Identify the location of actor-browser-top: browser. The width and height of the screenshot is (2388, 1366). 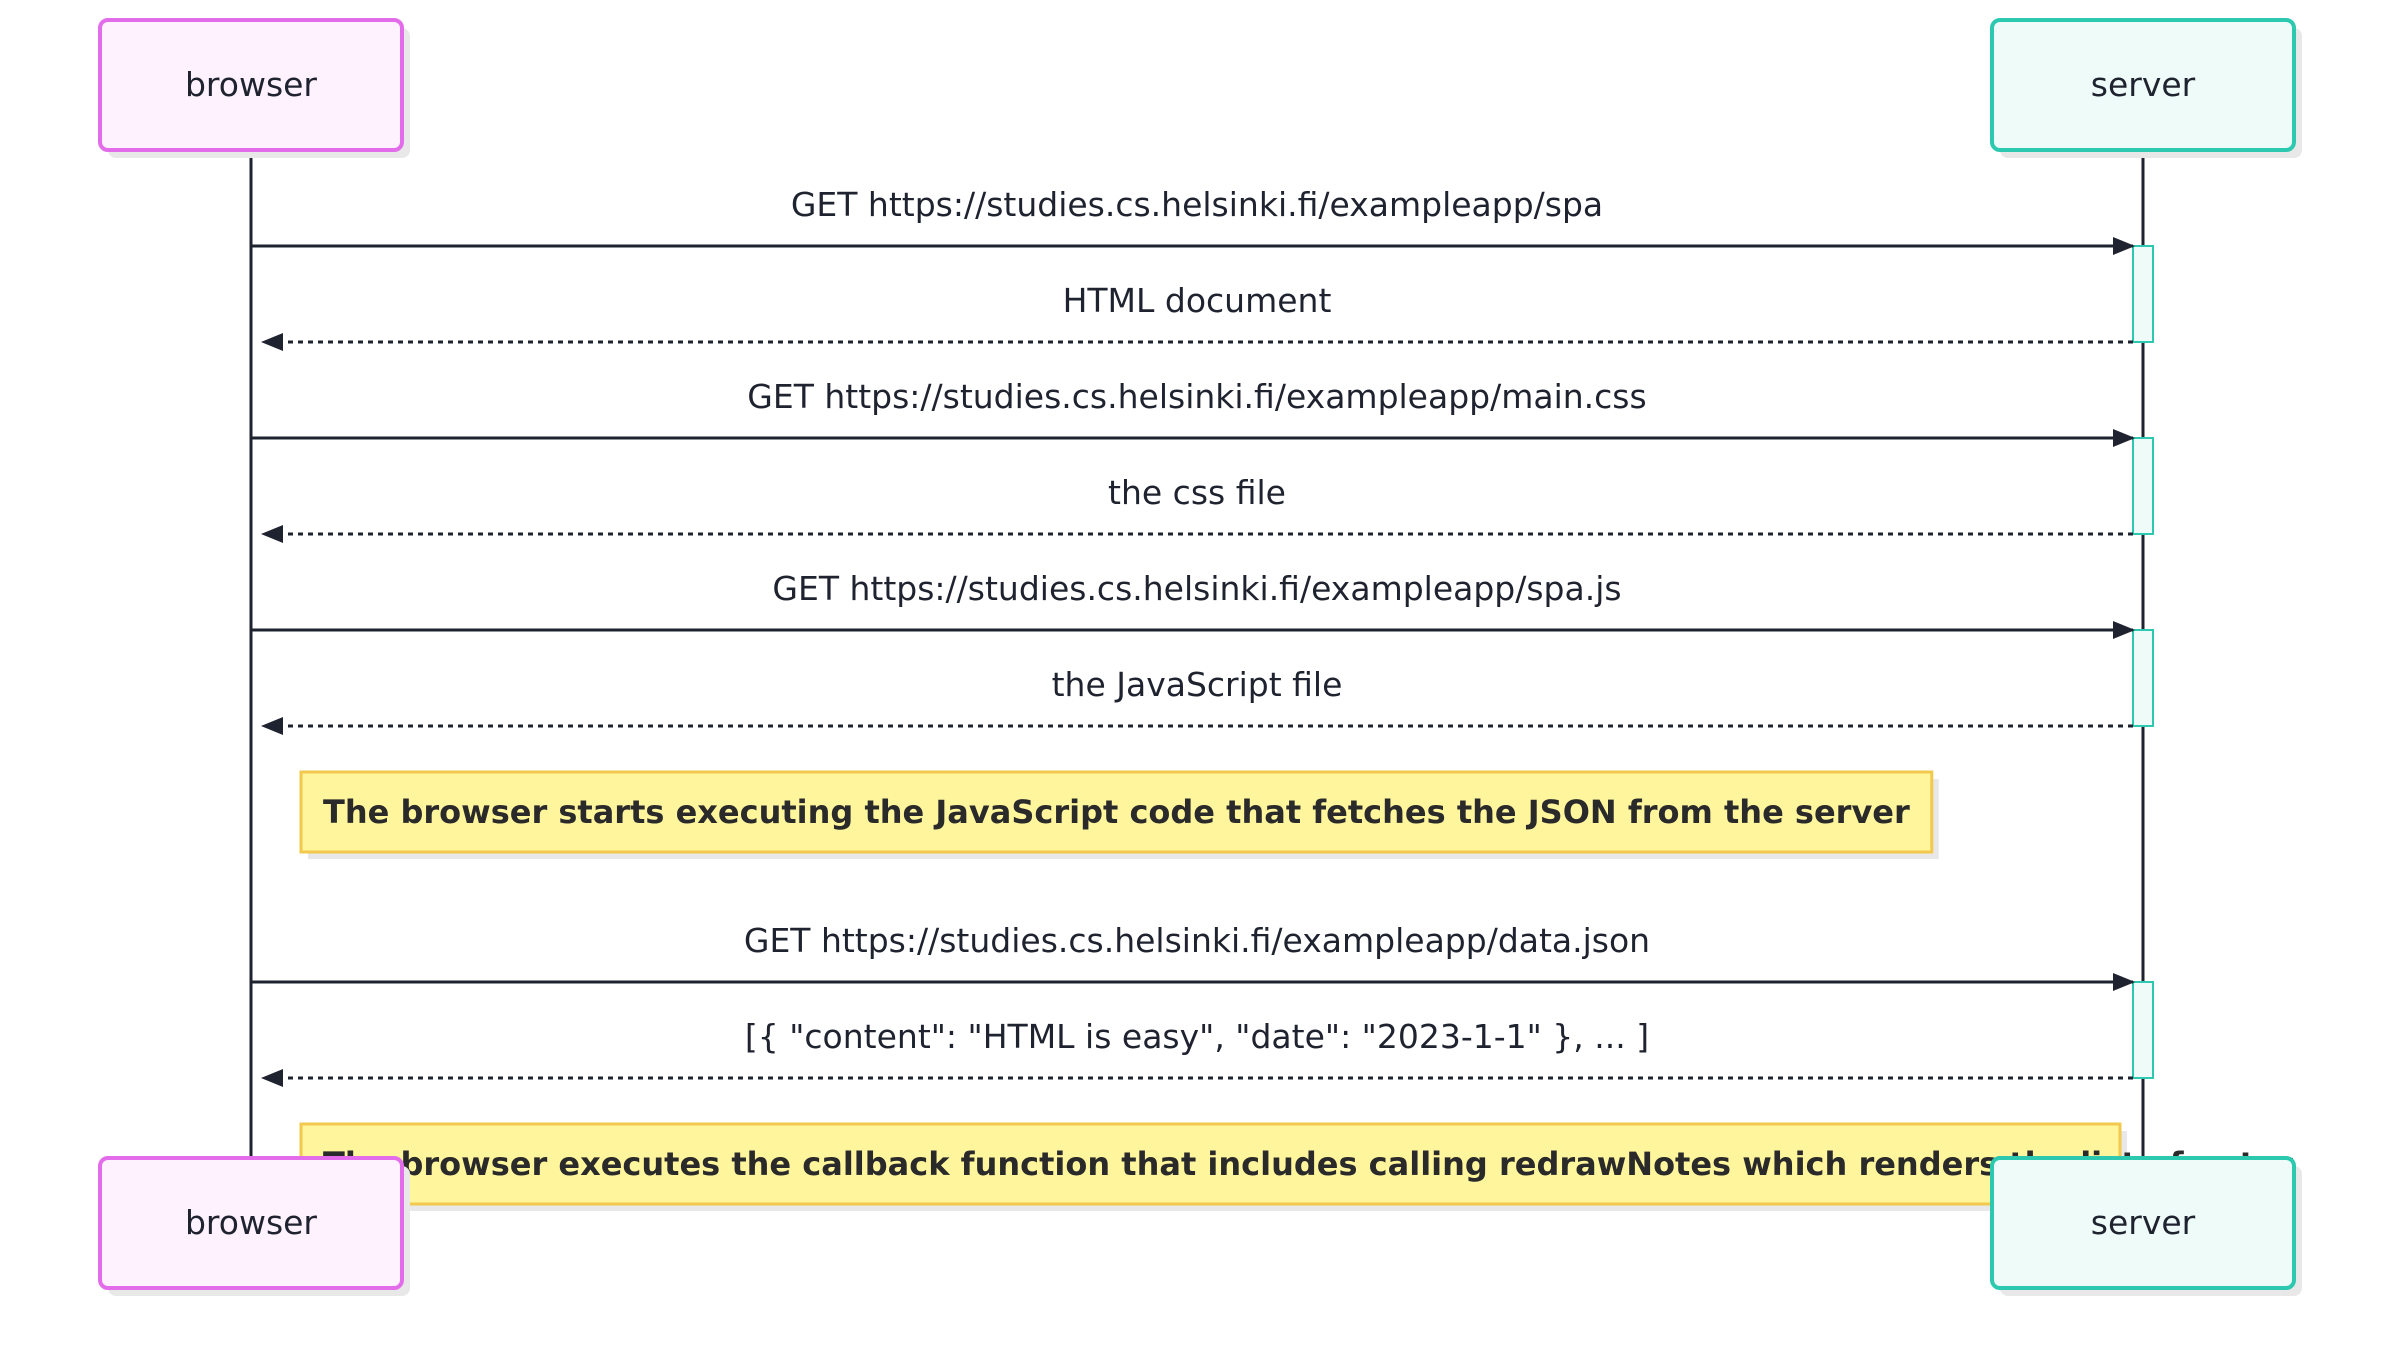
(254, 88).